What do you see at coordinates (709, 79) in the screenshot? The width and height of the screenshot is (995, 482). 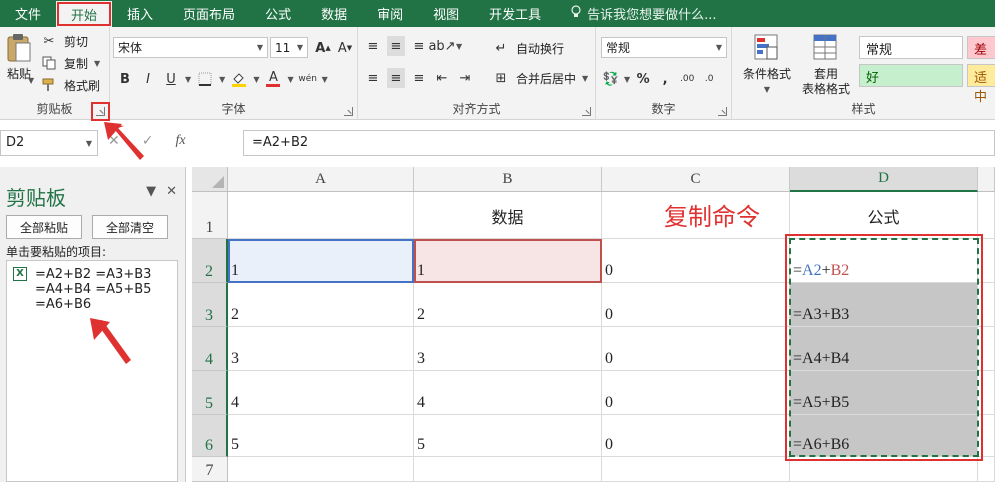 I see `decrease-decimal-icon: .0` at bounding box center [709, 79].